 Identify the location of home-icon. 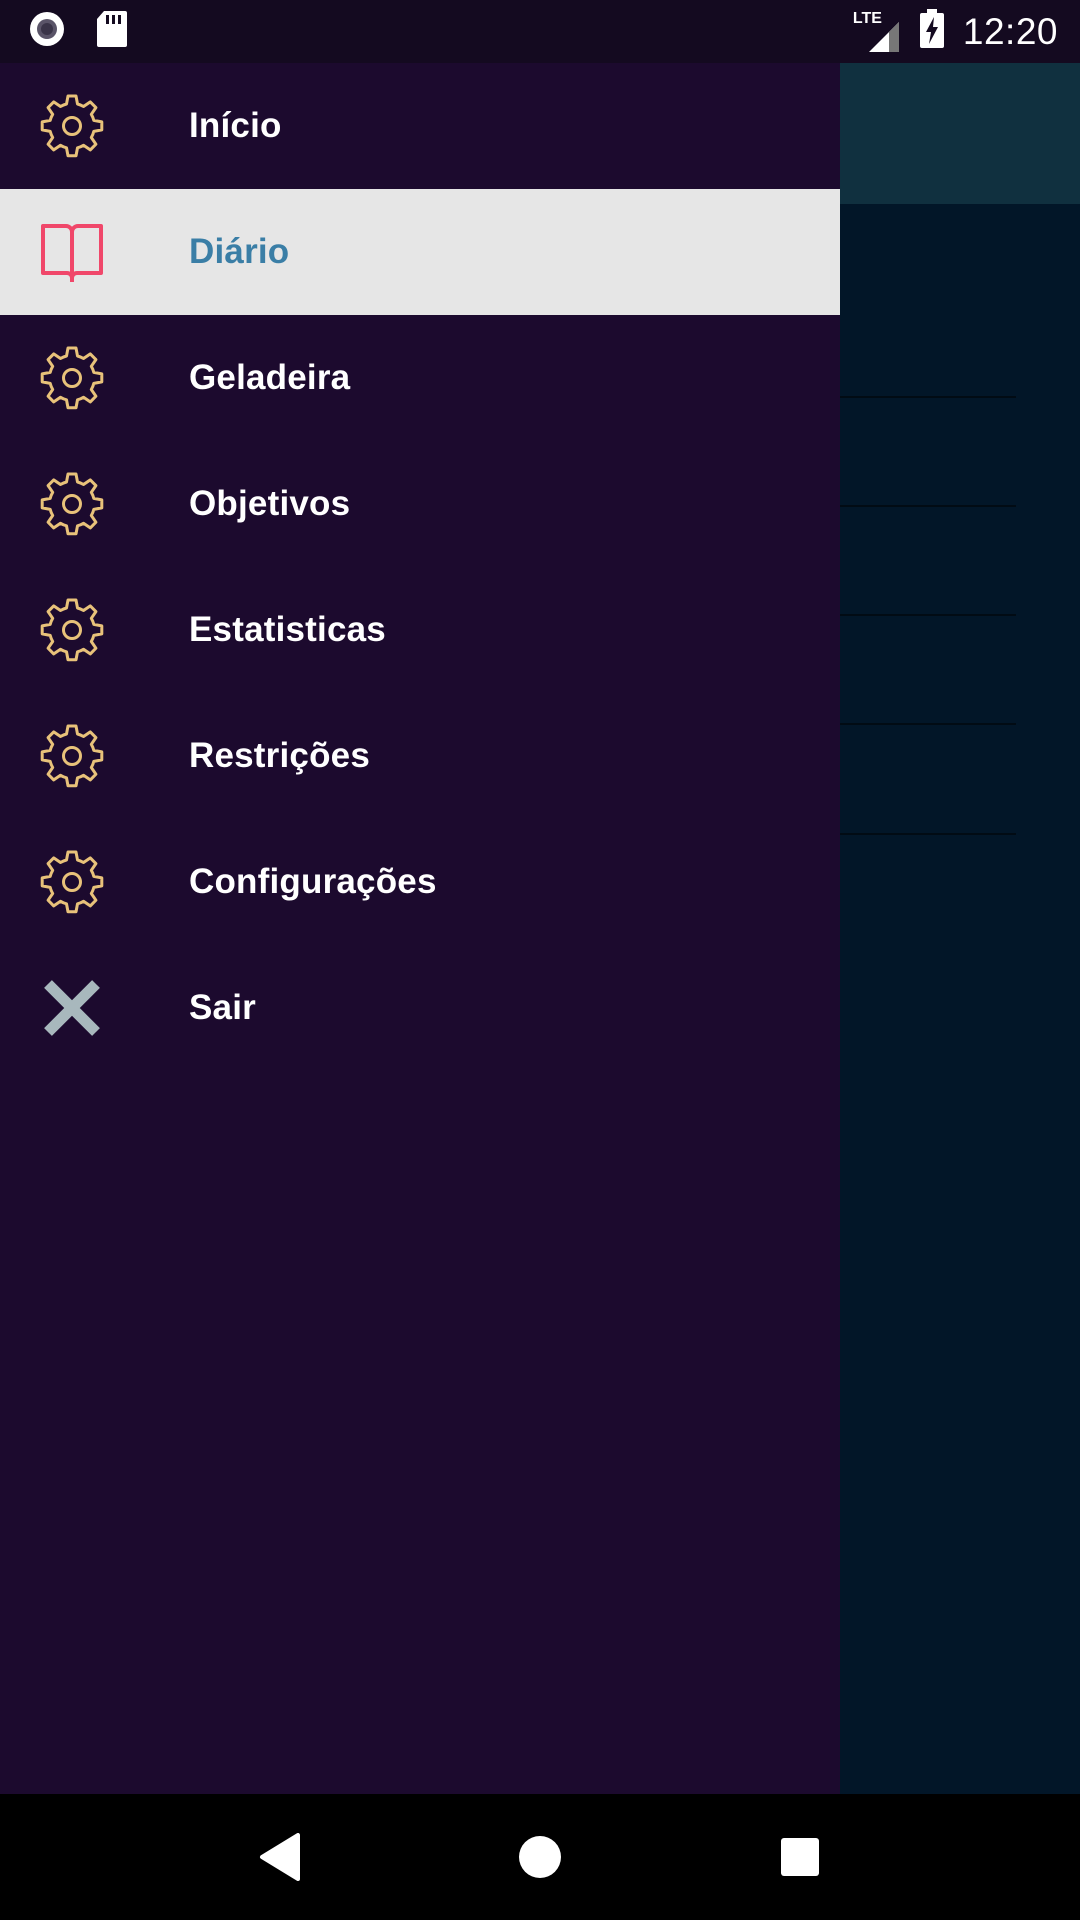
(540, 1857).